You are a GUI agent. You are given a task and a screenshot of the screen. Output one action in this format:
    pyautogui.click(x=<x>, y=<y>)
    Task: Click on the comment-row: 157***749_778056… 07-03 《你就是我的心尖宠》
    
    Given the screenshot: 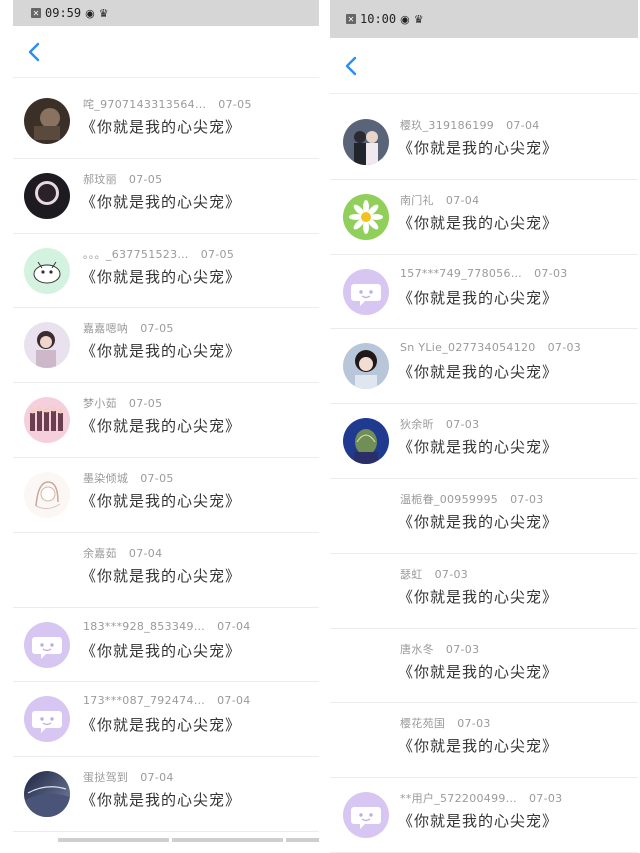 What is the action you would take?
    pyautogui.click(x=484, y=292)
    